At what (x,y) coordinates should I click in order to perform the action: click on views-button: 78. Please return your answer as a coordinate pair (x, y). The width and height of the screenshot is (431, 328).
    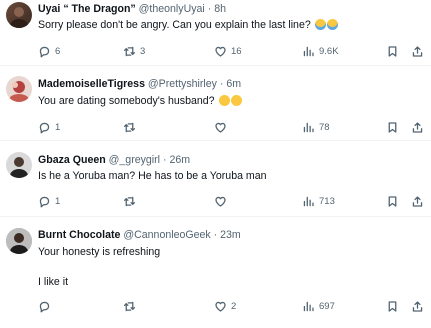
    Looking at the image, I should click on (316, 127).